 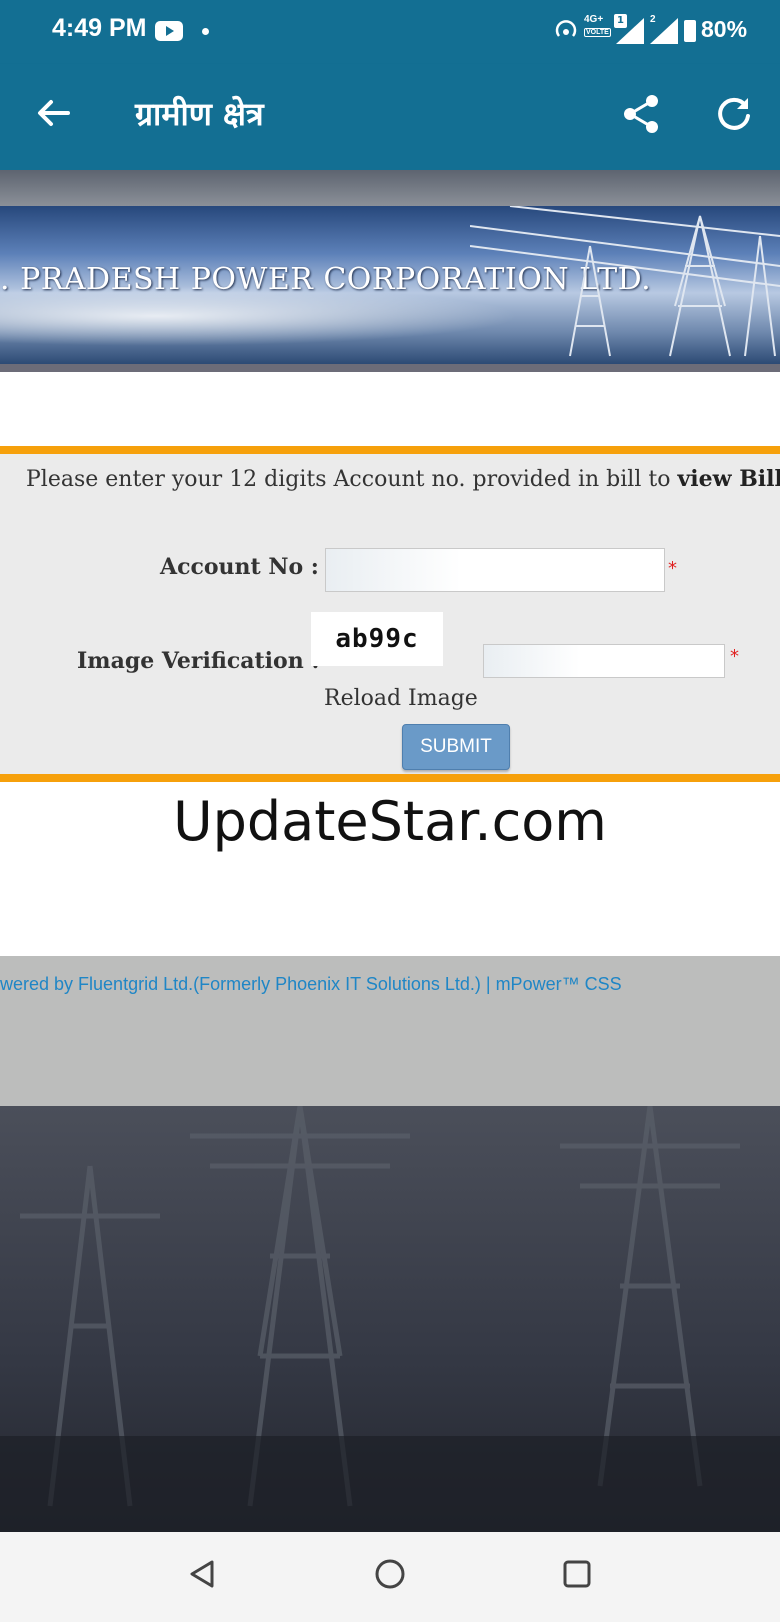 What do you see at coordinates (597, 26) in the screenshot?
I see `network-type-icon: 4G+ VOLTE` at bounding box center [597, 26].